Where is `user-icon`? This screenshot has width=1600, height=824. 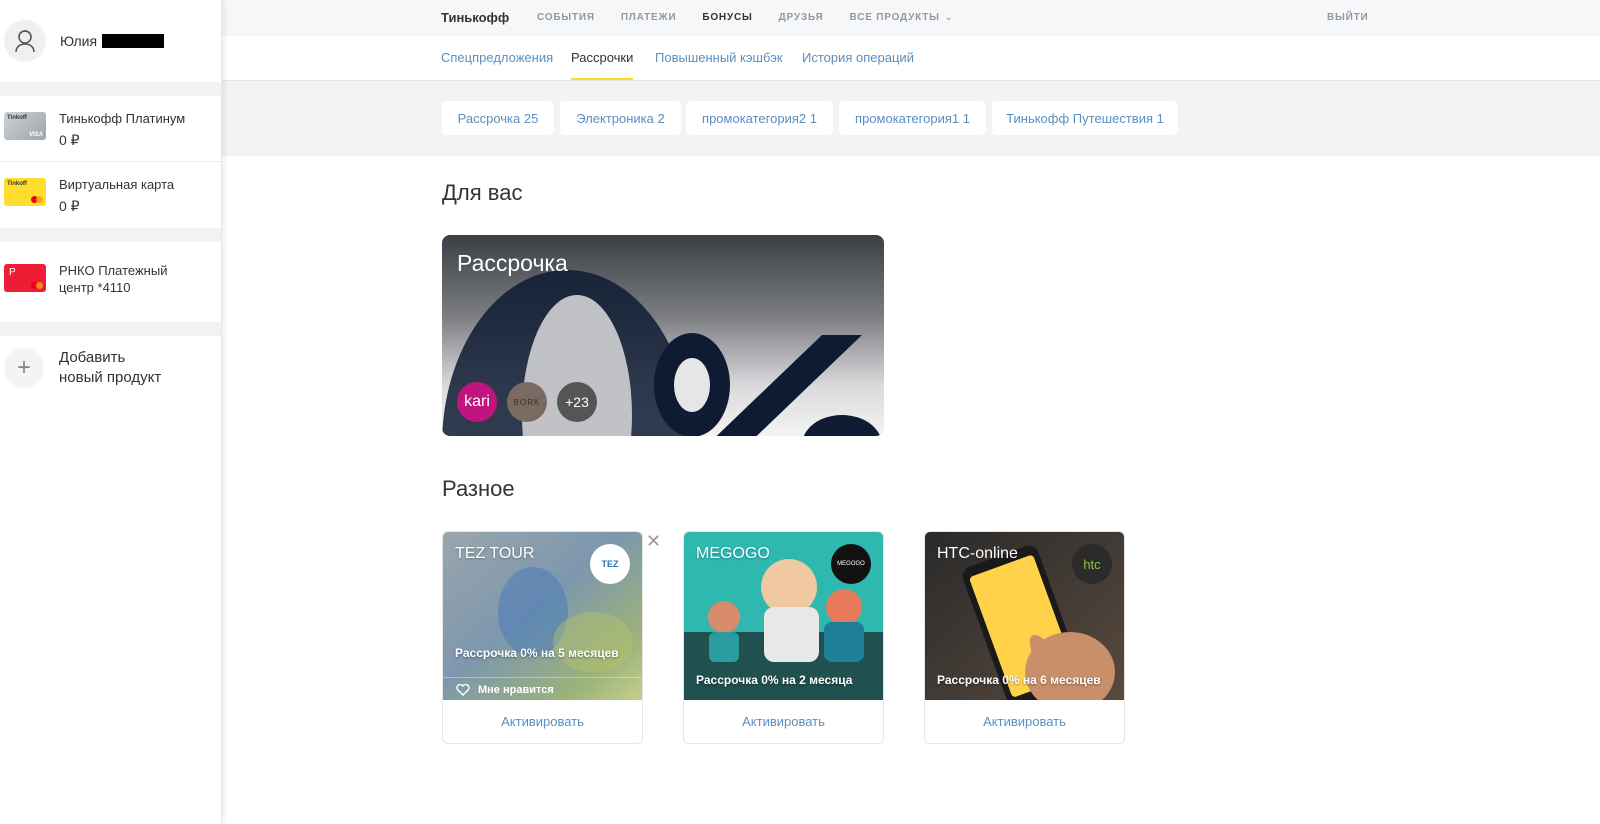 user-icon is located at coordinates (25, 41).